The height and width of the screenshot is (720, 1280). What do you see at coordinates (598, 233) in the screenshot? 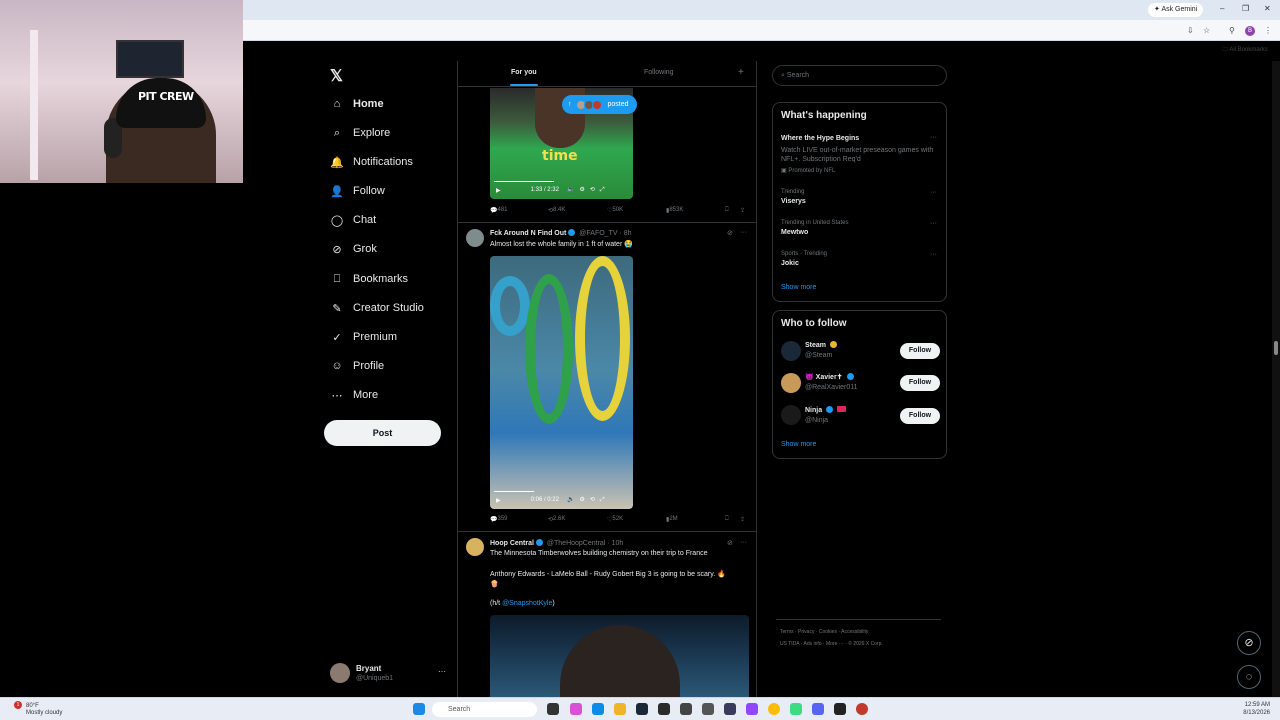
I see `tweet2-handle: @FAFO_TV` at bounding box center [598, 233].